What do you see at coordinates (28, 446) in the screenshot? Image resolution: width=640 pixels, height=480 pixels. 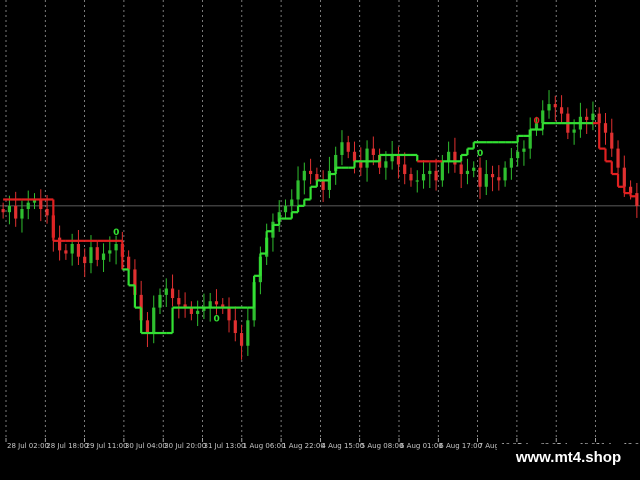 I see `x-tick-label: 28 Jul 02:00` at bounding box center [28, 446].